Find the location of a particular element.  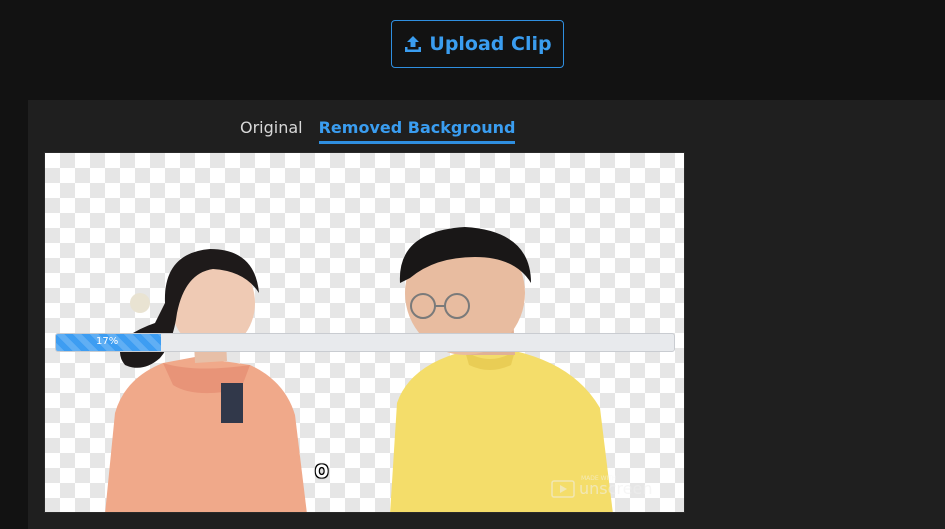

processing-progress-bar: 17% is located at coordinates (365, 342).